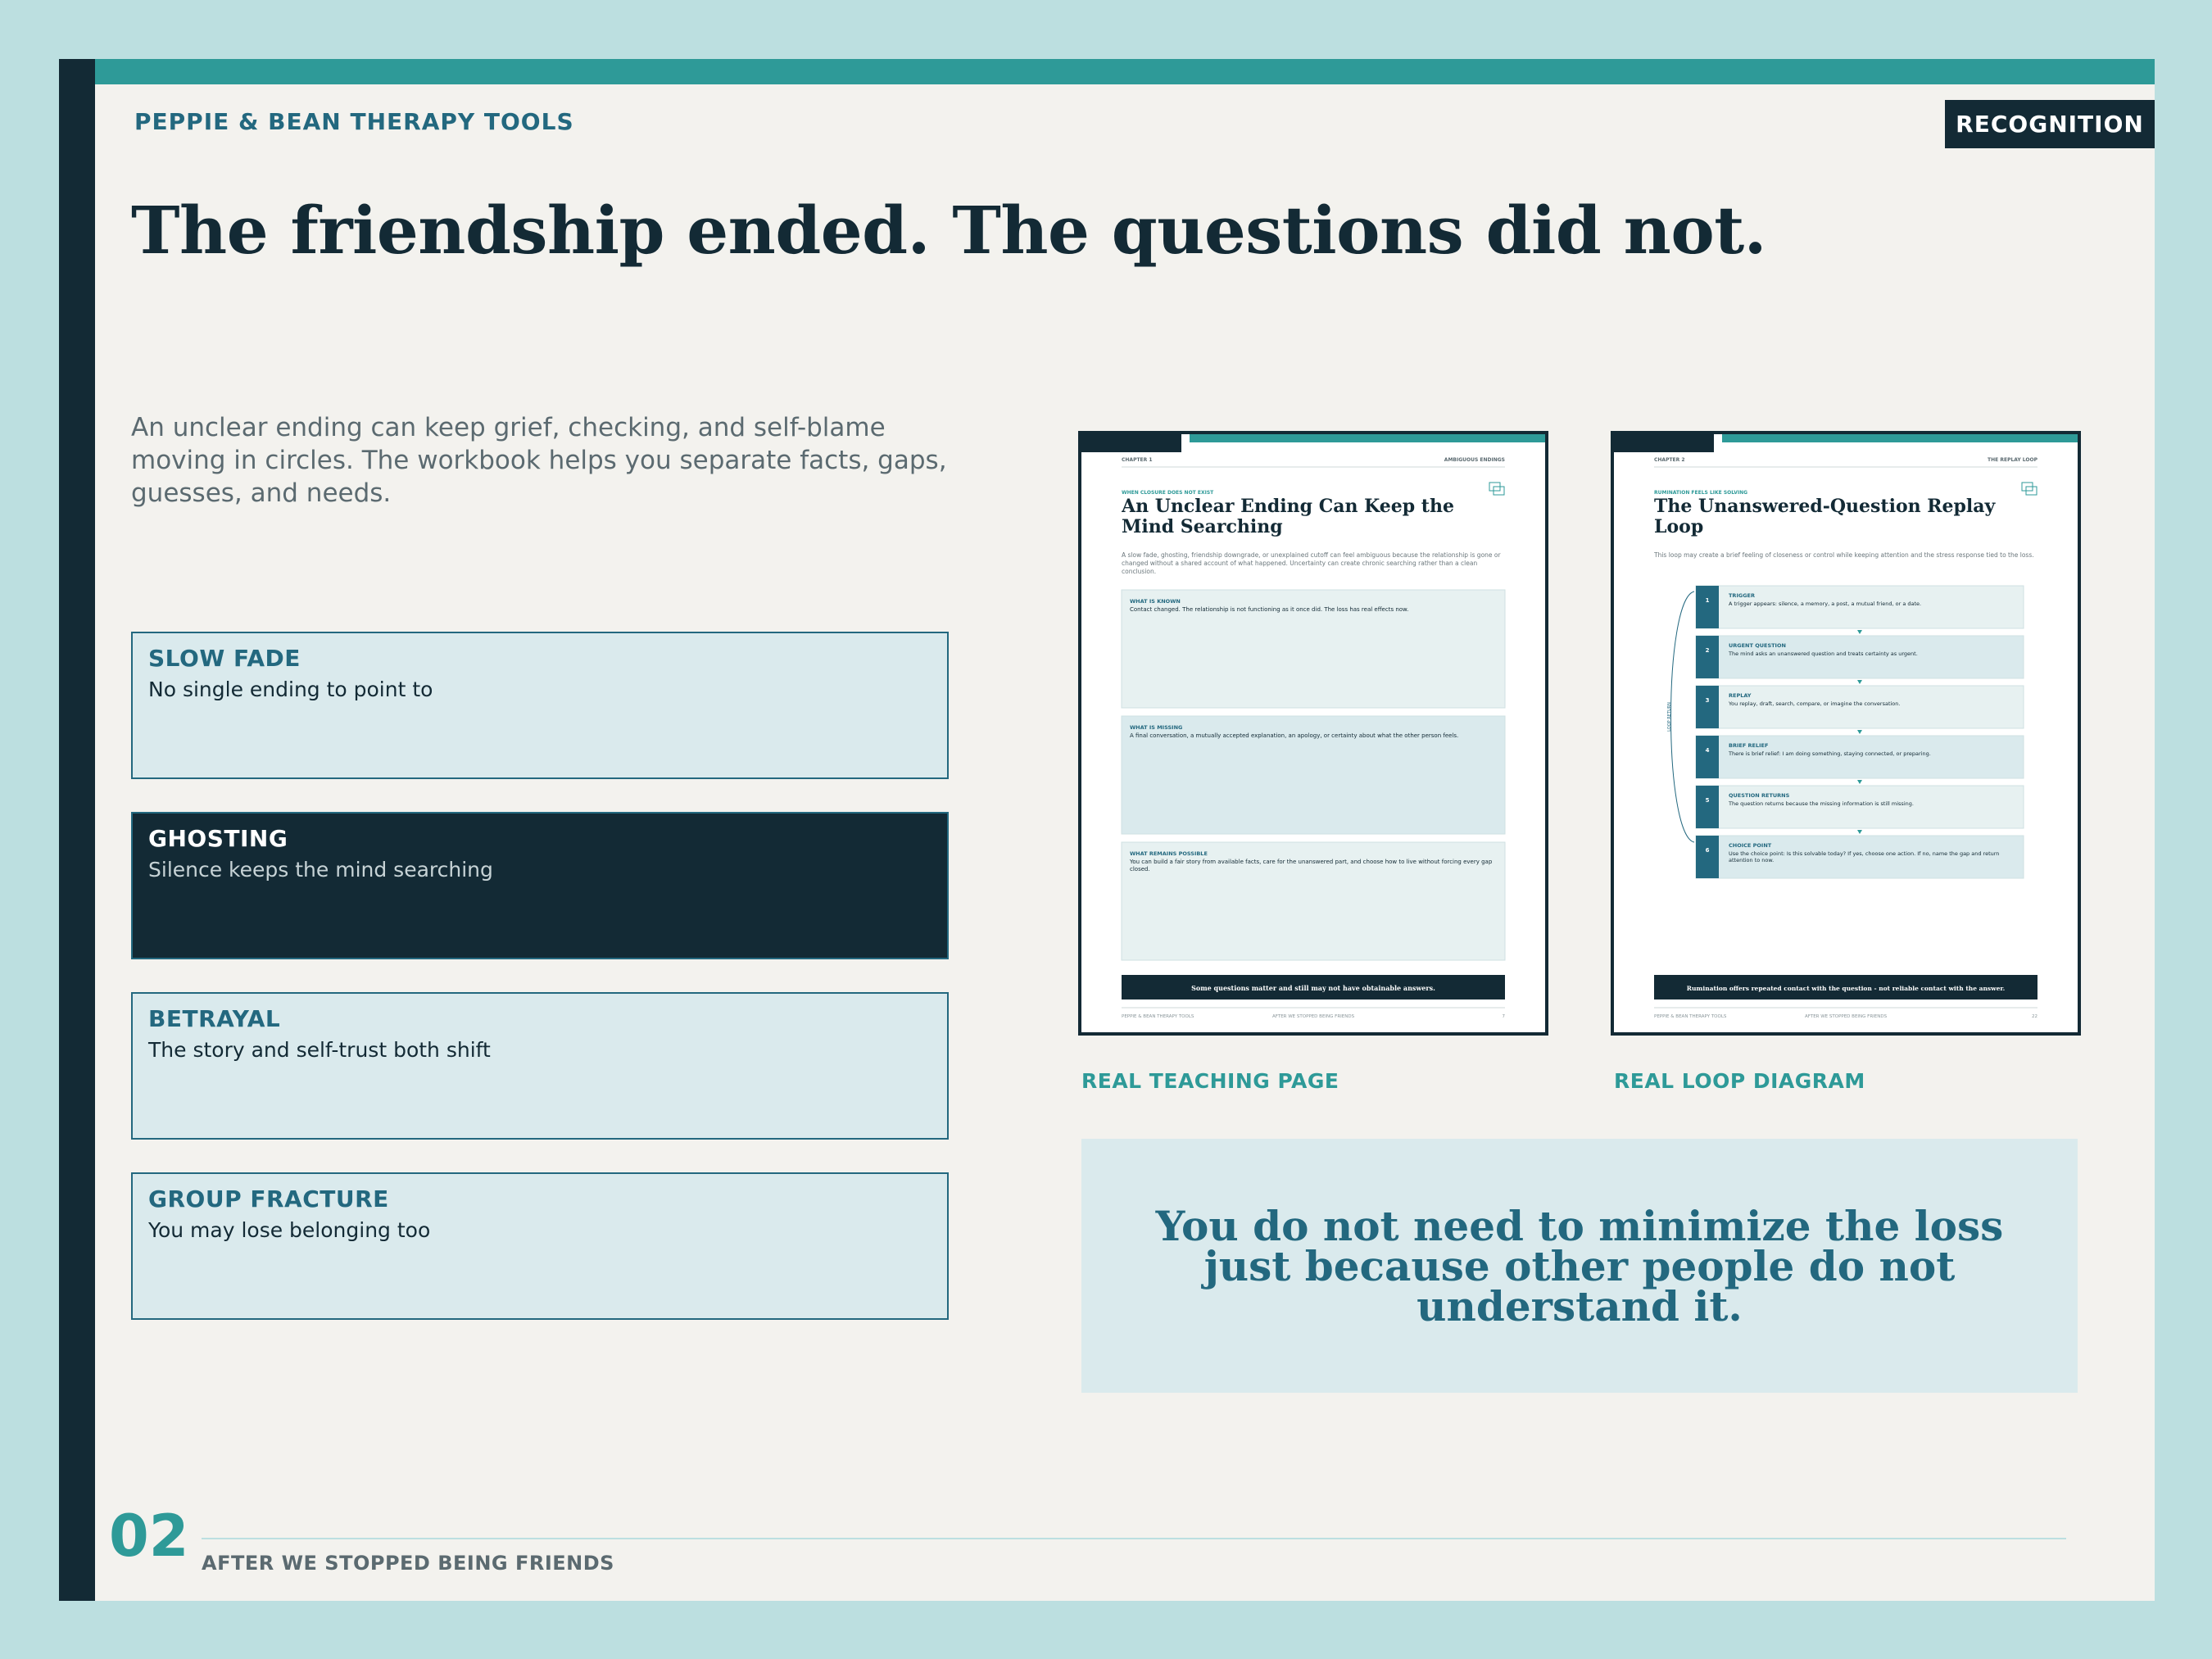  I want to click on step-title: REPLAY, so click(1740, 695).